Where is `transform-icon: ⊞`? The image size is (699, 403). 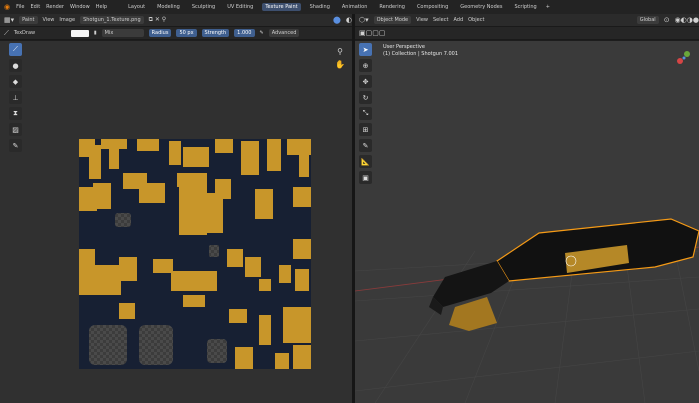
transform-icon: ⊞ is located at coordinates (365, 129).